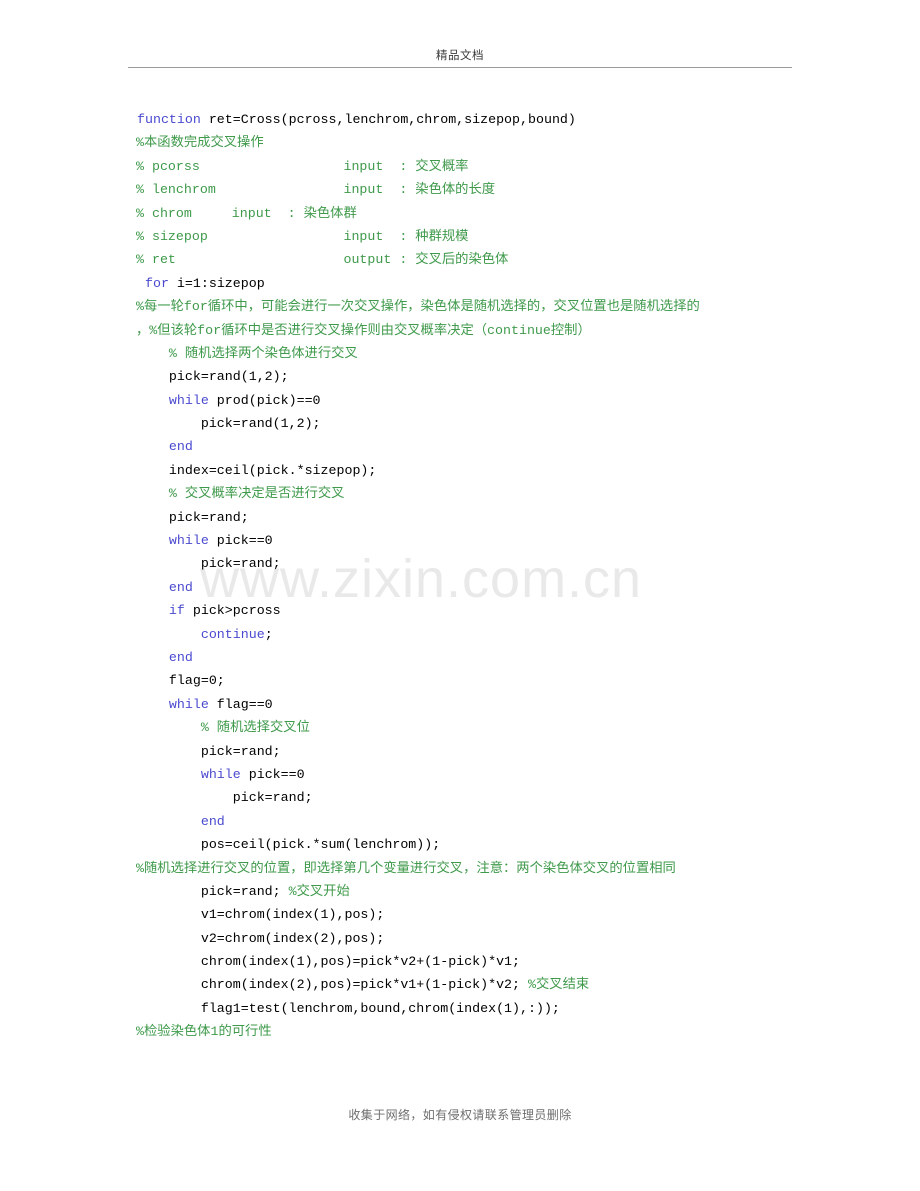 Image resolution: width=920 pixels, height=1191 pixels. I want to click on code-line: ，%但该轮for循环中是否进行交叉操作则由交叉概率决定（continue控制）, so click(460, 330).